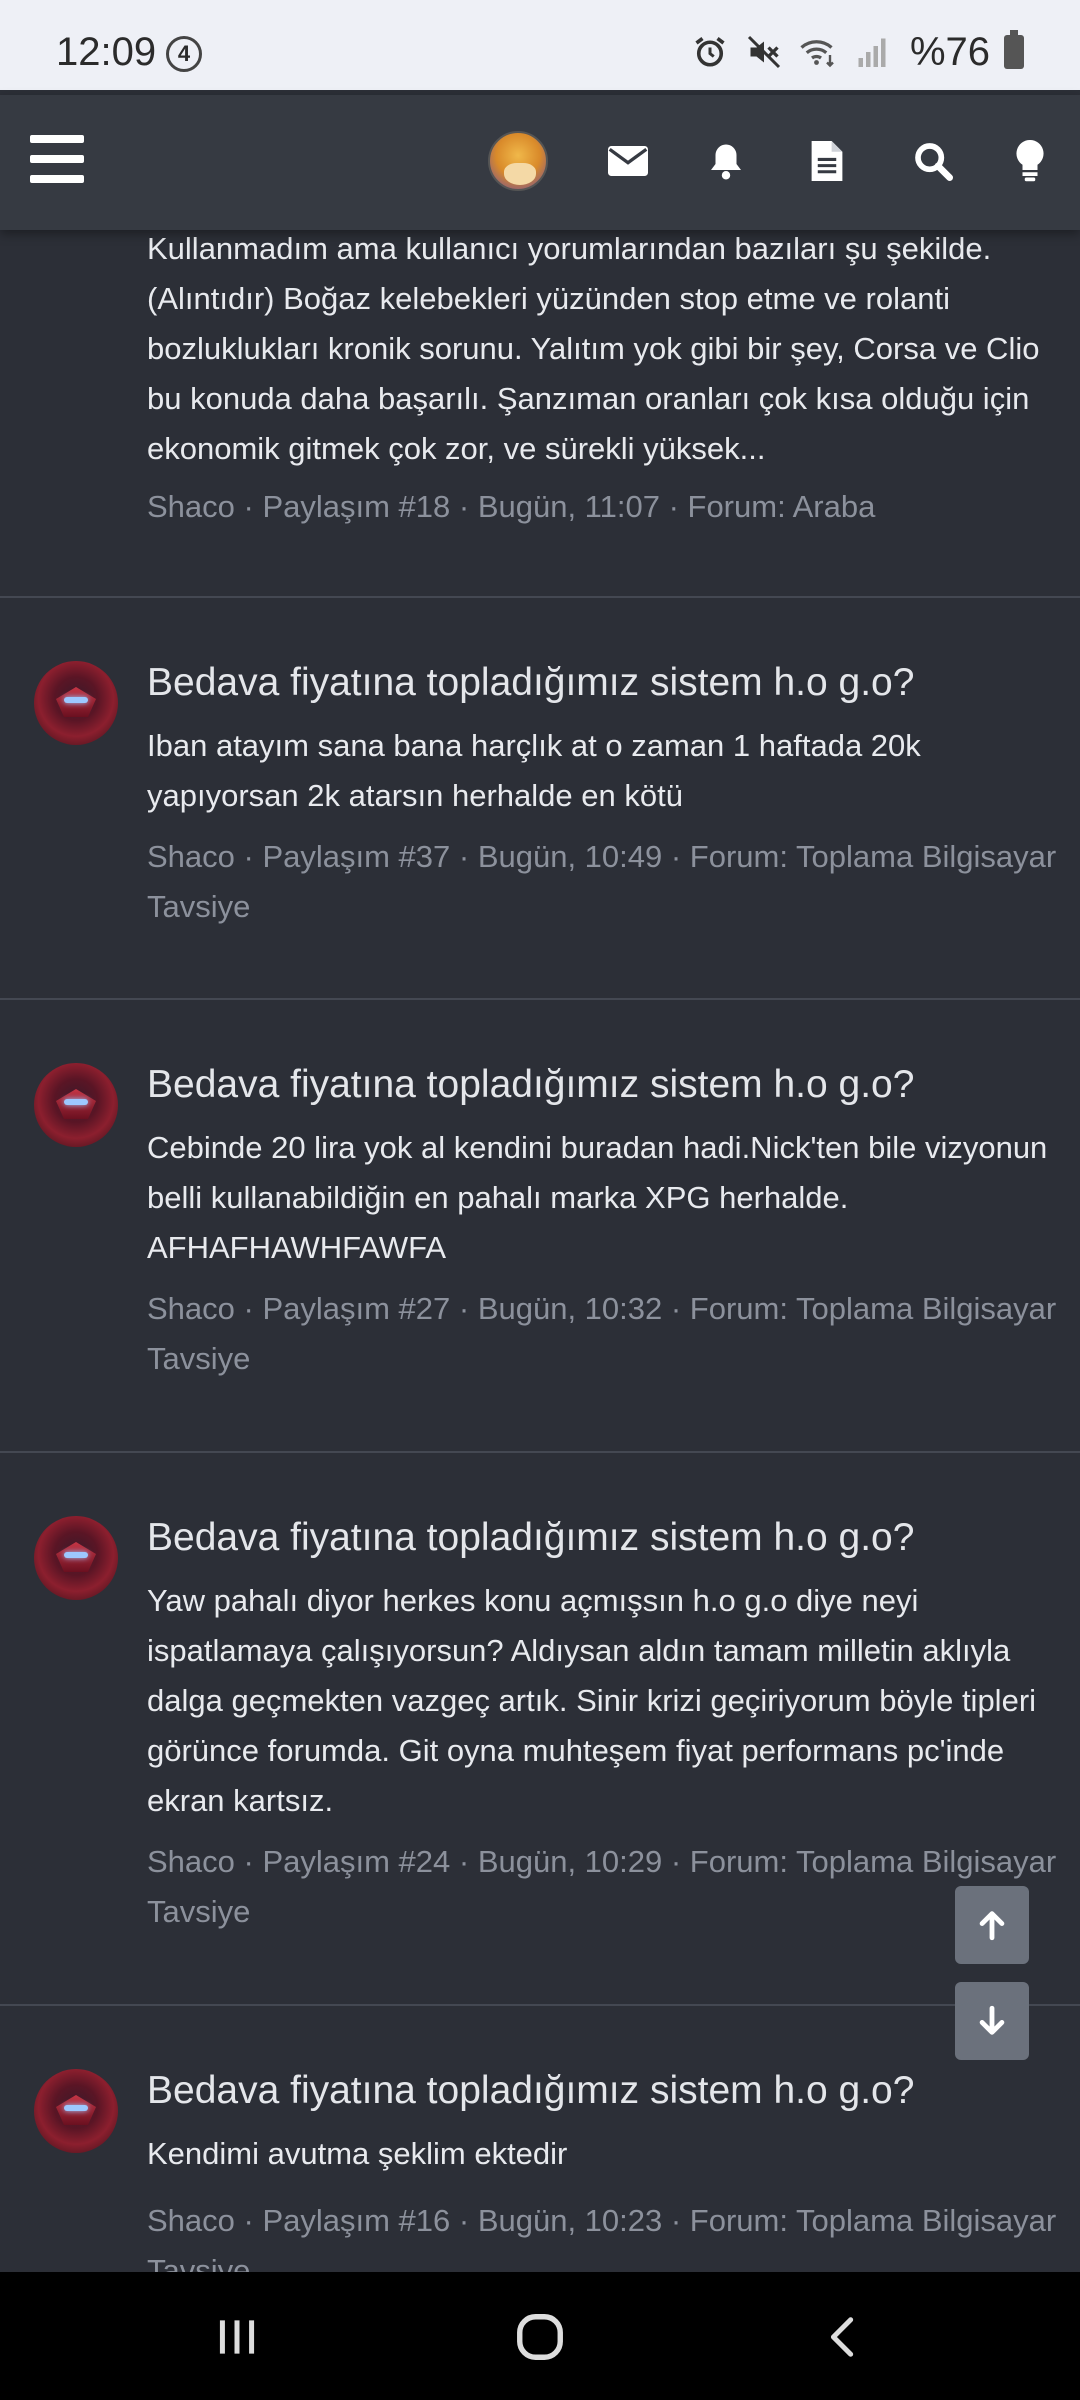 The image size is (1080, 2400). I want to click on search-icon, so click(933, 161).